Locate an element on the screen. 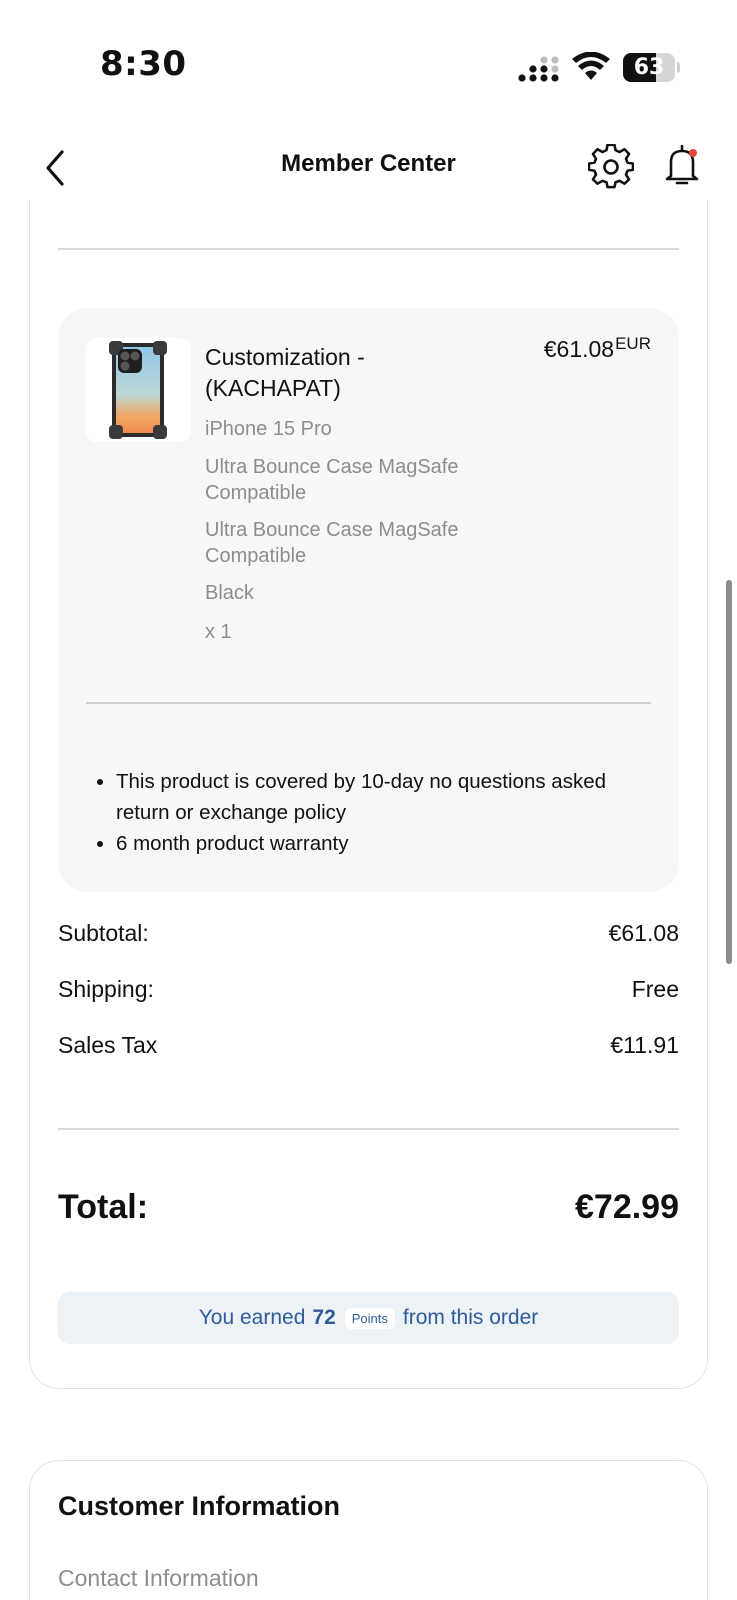 This screenshot has height=1600, width=737. points-banner: You earned 72 Points from this order is located at coordinates (368, 1318).